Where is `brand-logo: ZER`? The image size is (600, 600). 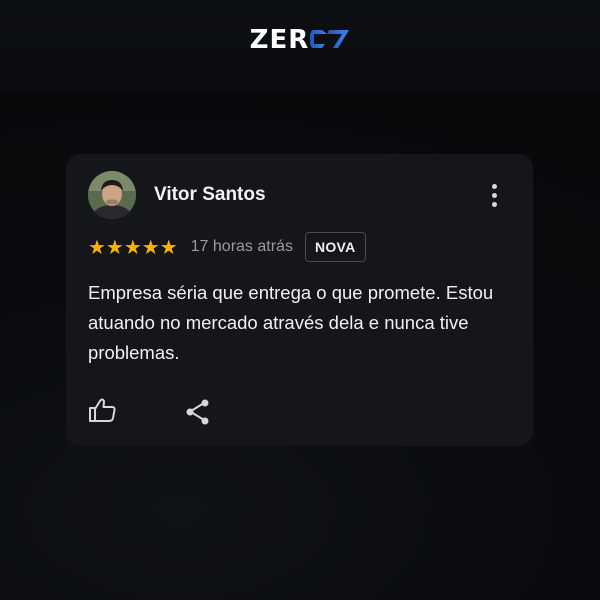 brand-logo: ZER is located at coordinates (300, 40).